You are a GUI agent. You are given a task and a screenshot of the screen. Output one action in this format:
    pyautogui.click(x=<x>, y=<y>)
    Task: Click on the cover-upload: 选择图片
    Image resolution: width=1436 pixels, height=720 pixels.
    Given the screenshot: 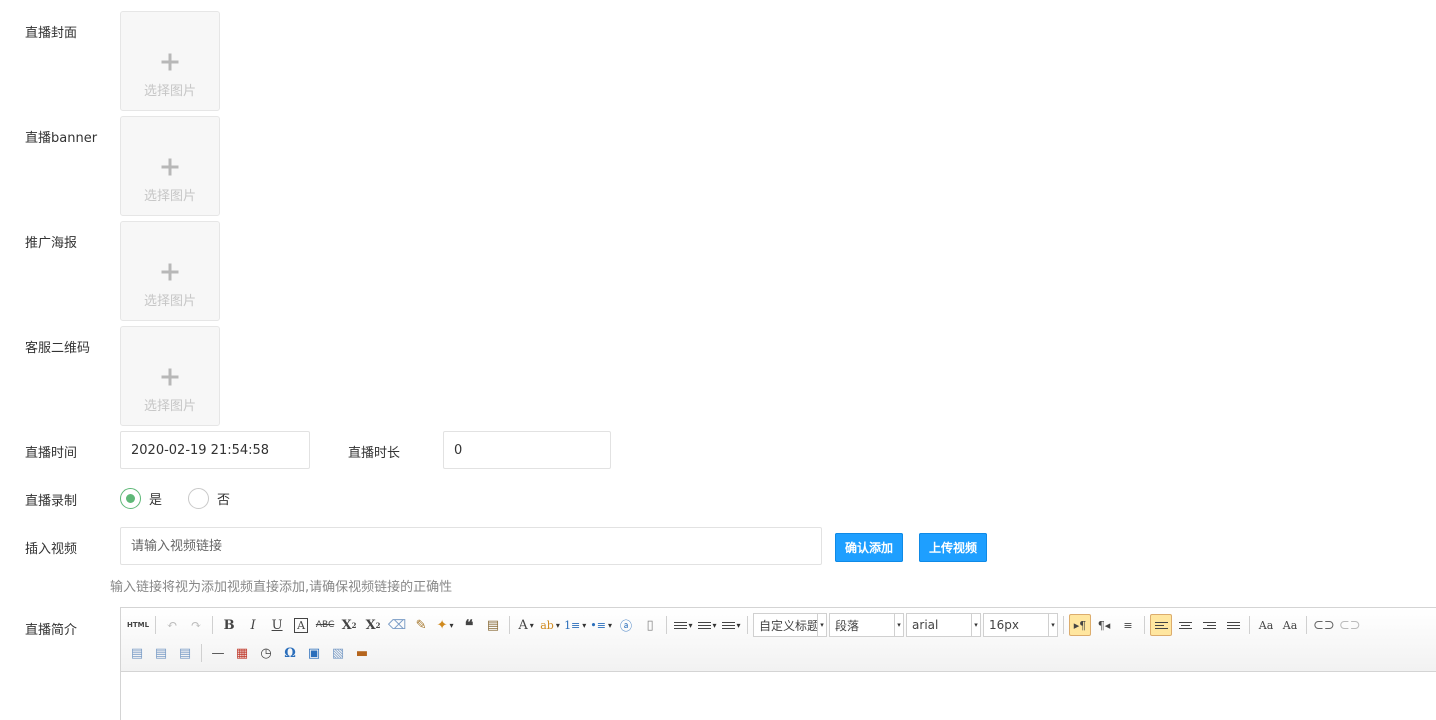 What is the action you would take?
    pyautogui.click(x=170, y=61)
    